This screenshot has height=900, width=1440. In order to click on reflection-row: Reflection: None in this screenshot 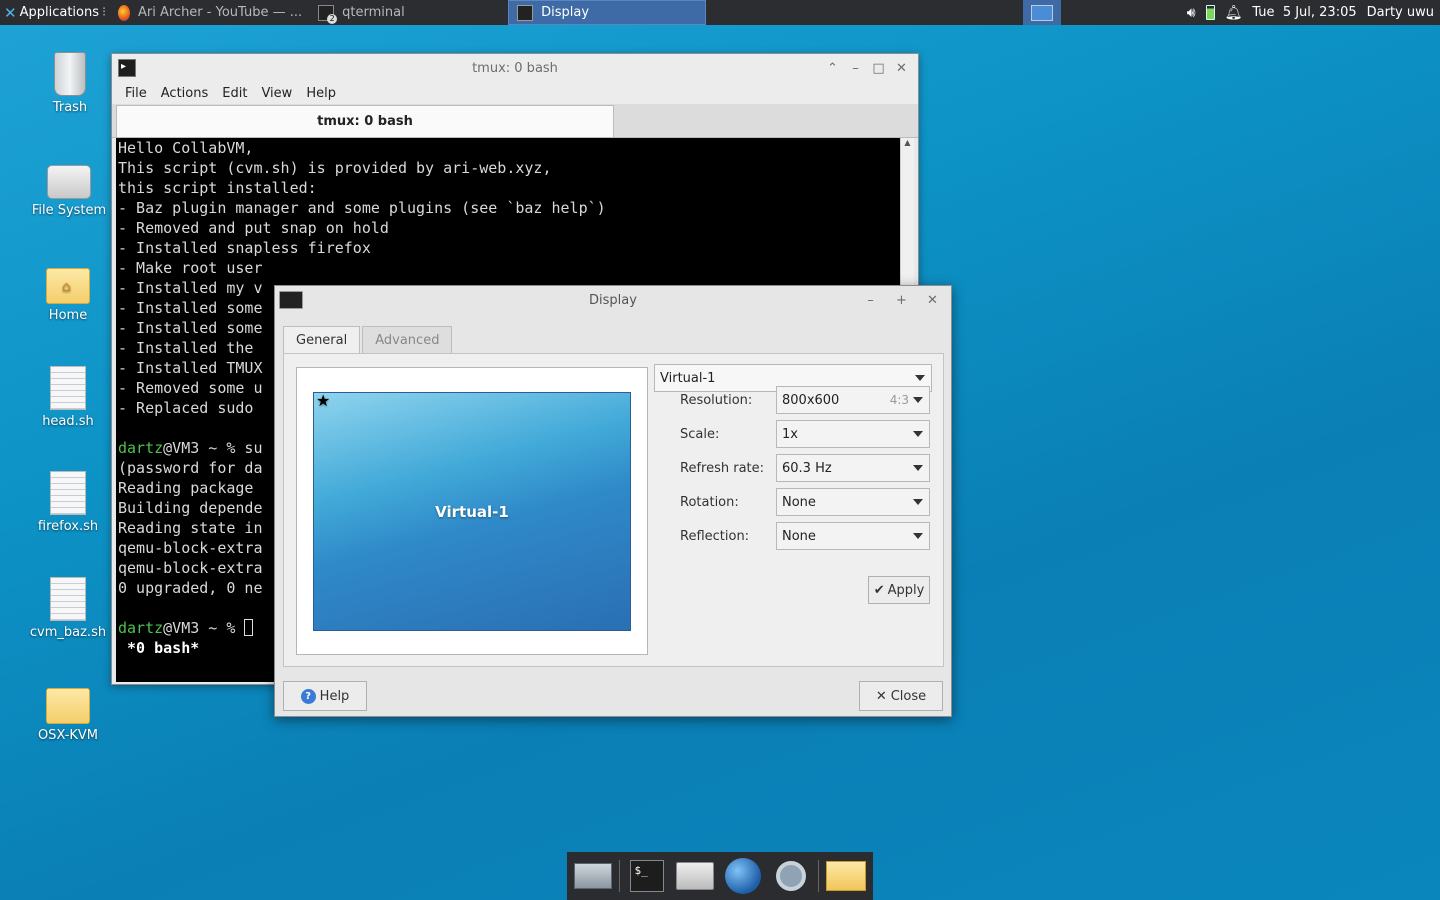, I will do `click(808, 536)`.